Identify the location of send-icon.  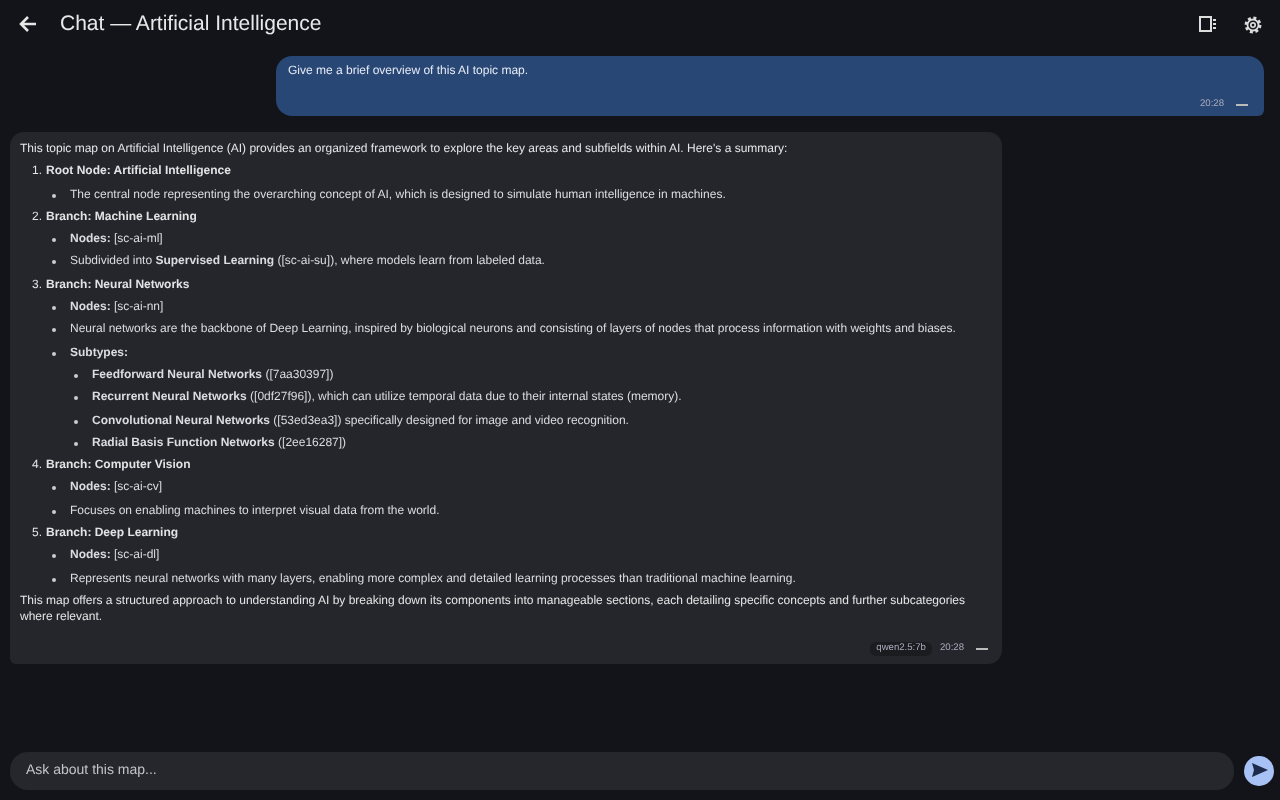
(1259, 770).